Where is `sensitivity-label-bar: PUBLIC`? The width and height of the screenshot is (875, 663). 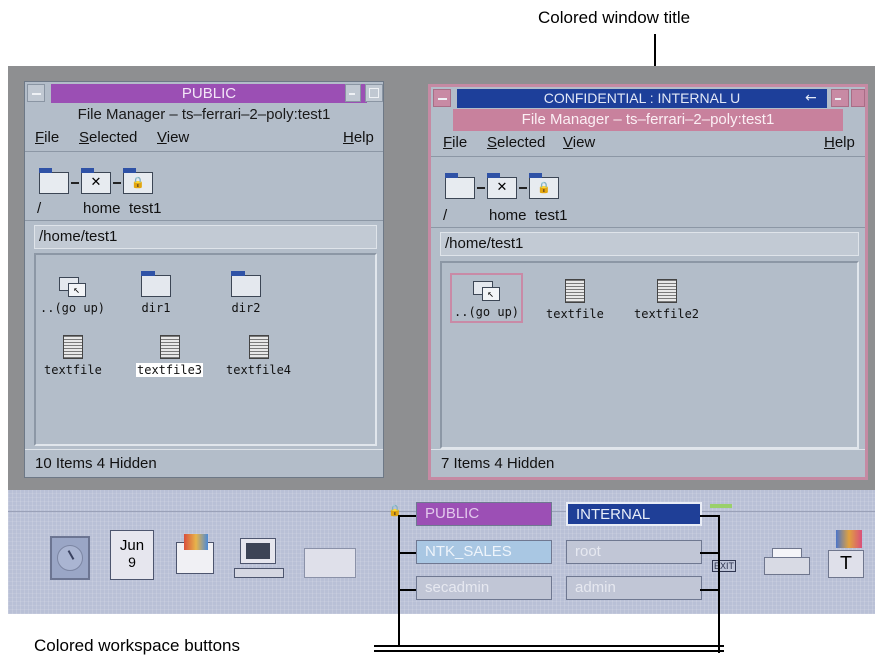
sensitivity-label-bar: PUBLIC is located at coordinates (209, 93).